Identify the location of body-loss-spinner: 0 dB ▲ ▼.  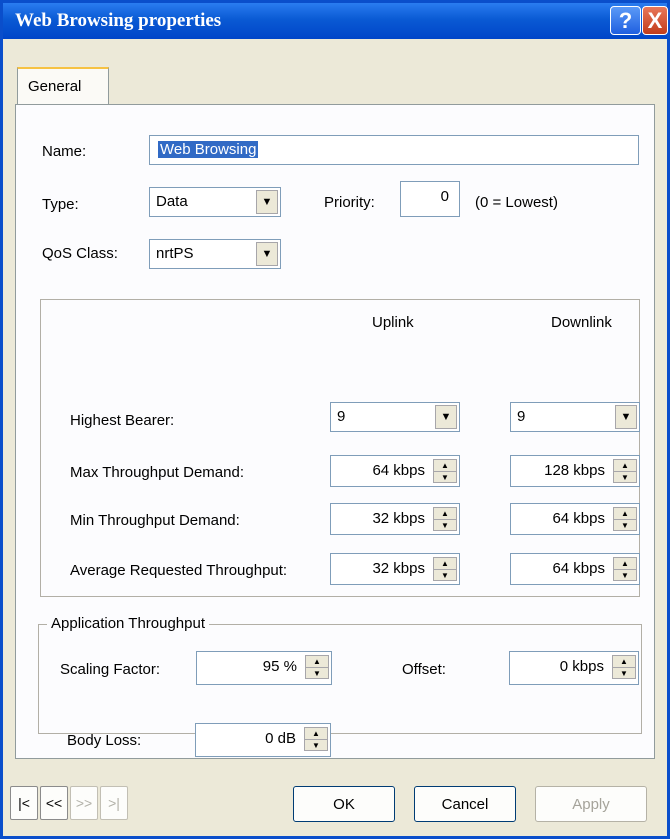
(263, 740).